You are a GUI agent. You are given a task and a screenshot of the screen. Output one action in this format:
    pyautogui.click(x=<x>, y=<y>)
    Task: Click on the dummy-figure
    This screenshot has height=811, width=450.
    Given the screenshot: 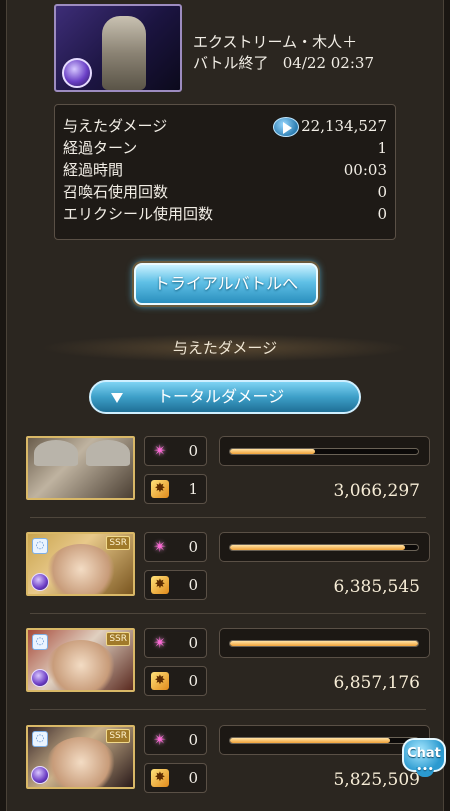 What is the action you would take?
    pyautogui.click(x=124, y=53)
    